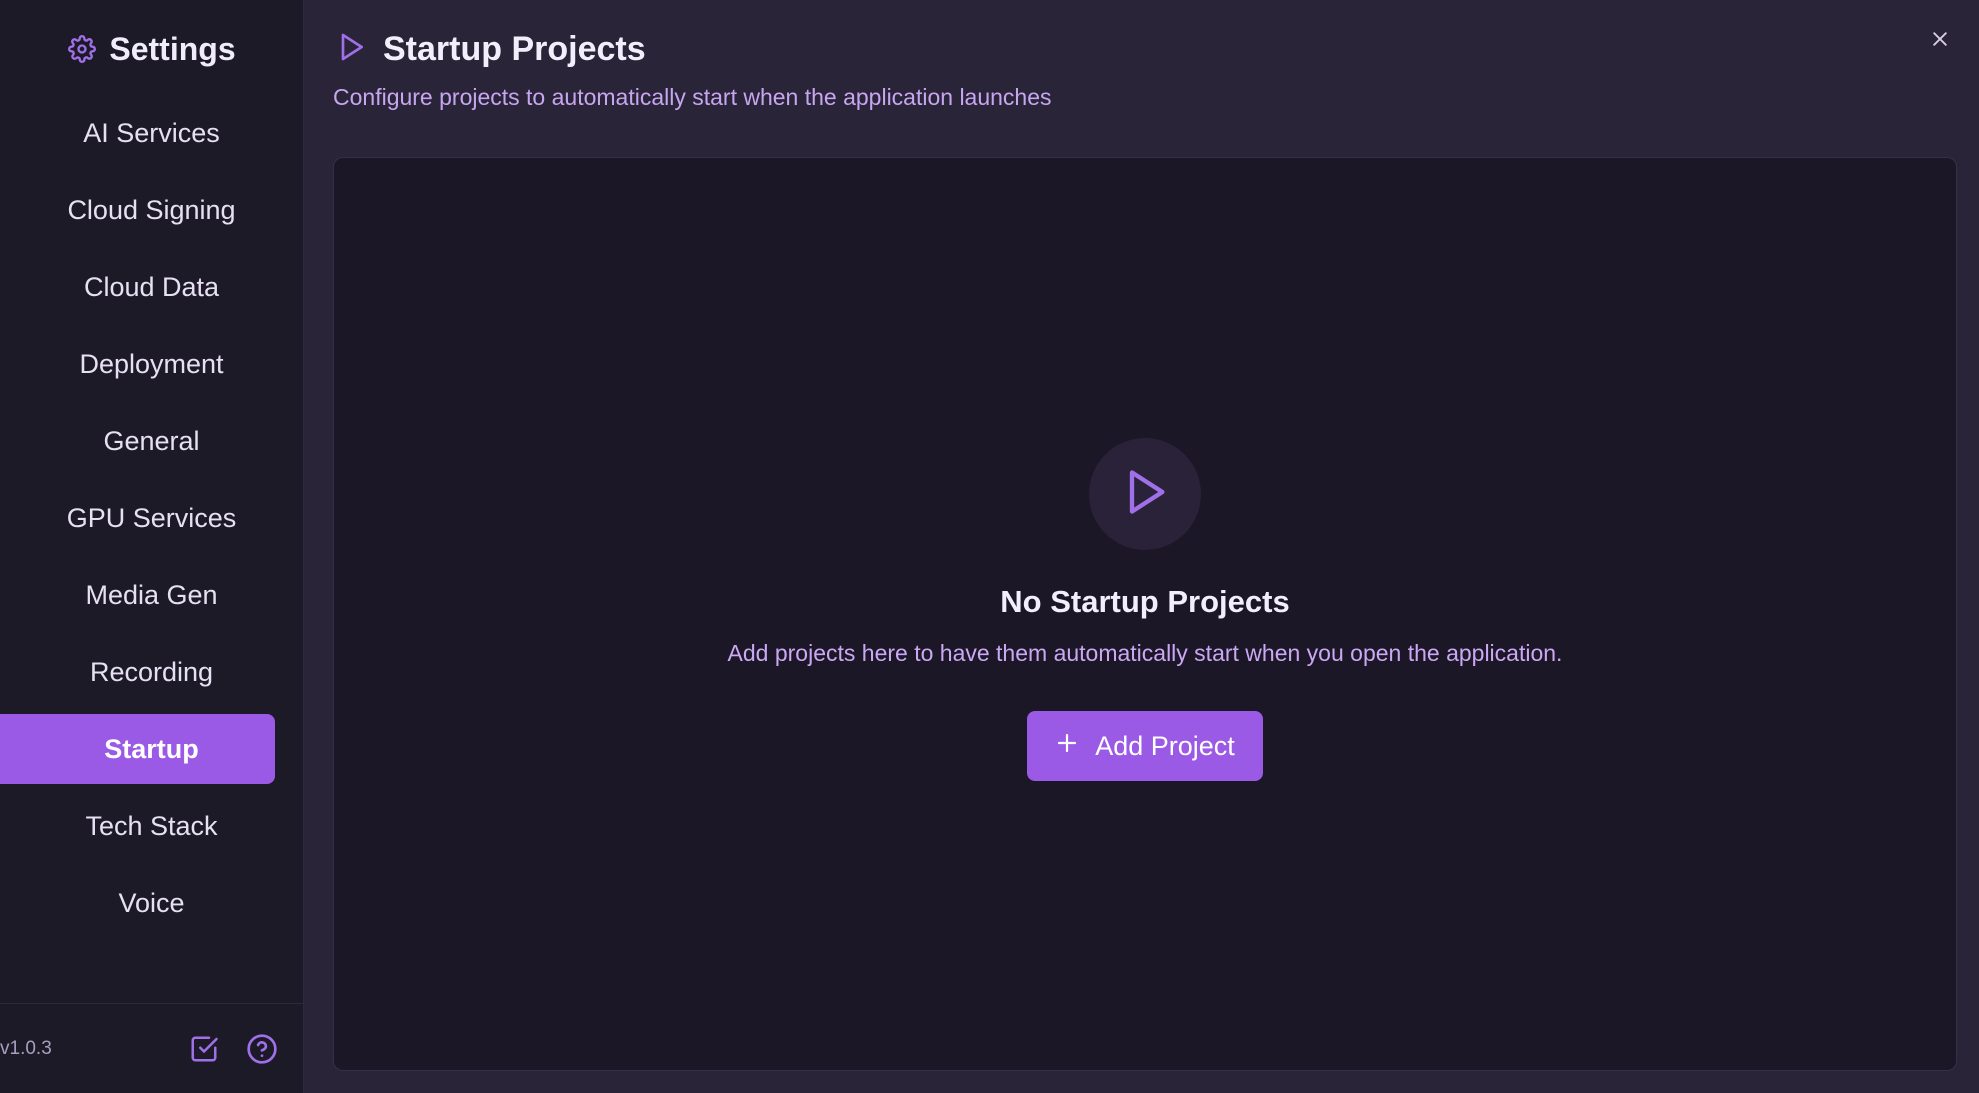 The height and width of the screenshot is (1093, 1979). Describe the element at coordinates (137, 441) in the screenshot. I see `sidebar-item-general: General` at that location.